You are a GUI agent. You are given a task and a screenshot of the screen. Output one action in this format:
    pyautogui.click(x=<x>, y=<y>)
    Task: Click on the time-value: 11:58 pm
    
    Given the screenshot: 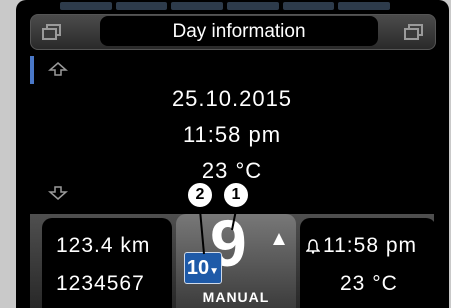 What is the action you would take?
    pyautogui.click(x=232, y=134)
    